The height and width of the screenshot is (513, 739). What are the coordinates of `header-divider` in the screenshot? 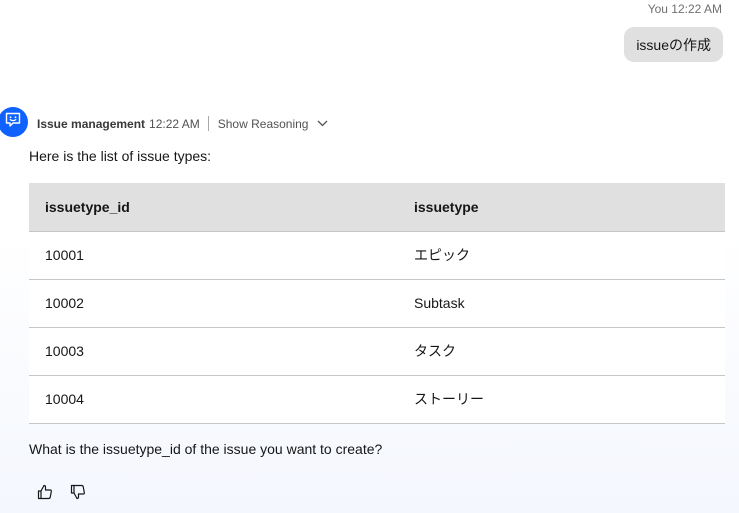 It's located at (208, 123).